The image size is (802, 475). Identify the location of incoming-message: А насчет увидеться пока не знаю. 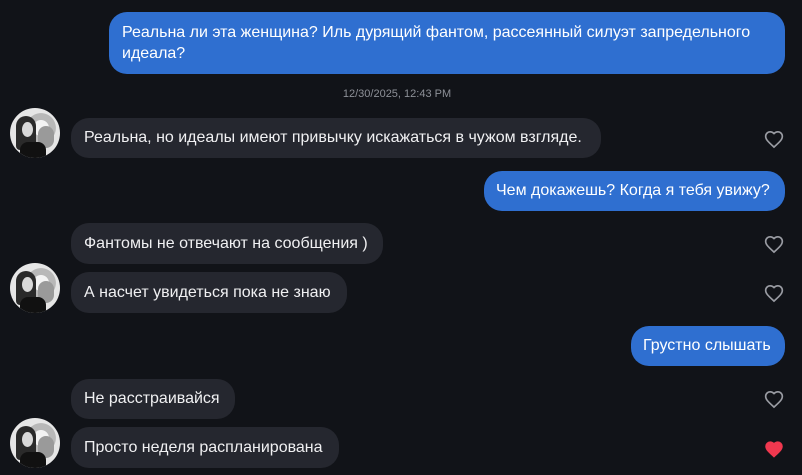
(209, 292).